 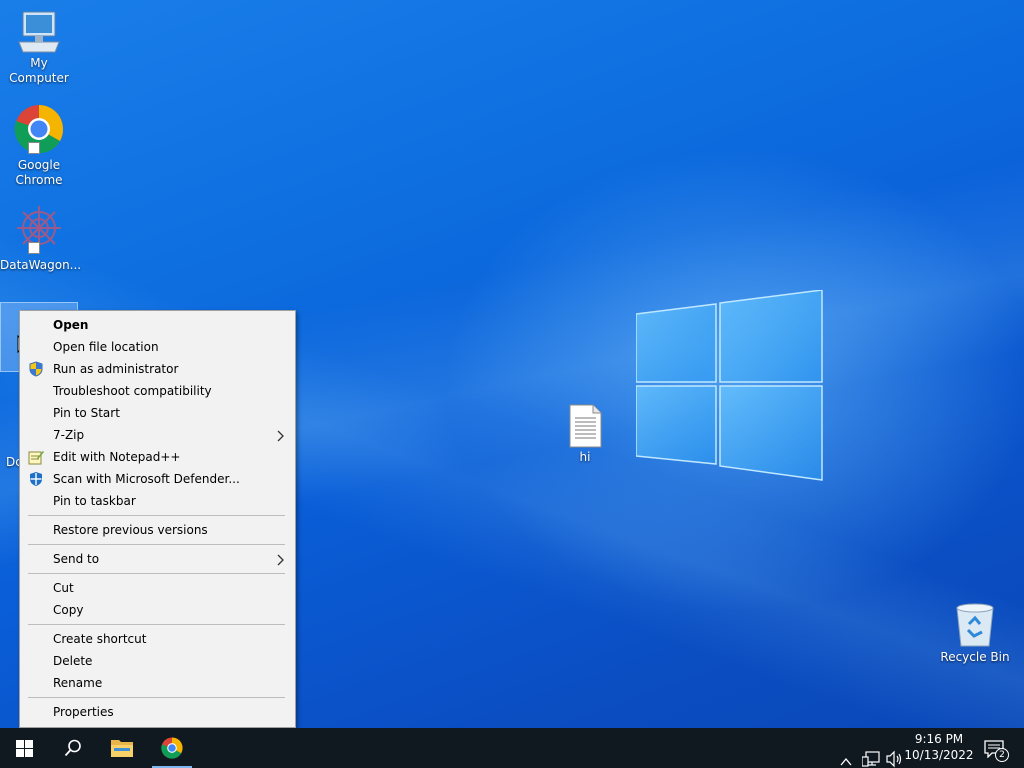 What do you see at coordinates (157, 435) in the screenshot?
I see `menu-item-7-zip: 7-Zip` at bounding box center [157, 435].